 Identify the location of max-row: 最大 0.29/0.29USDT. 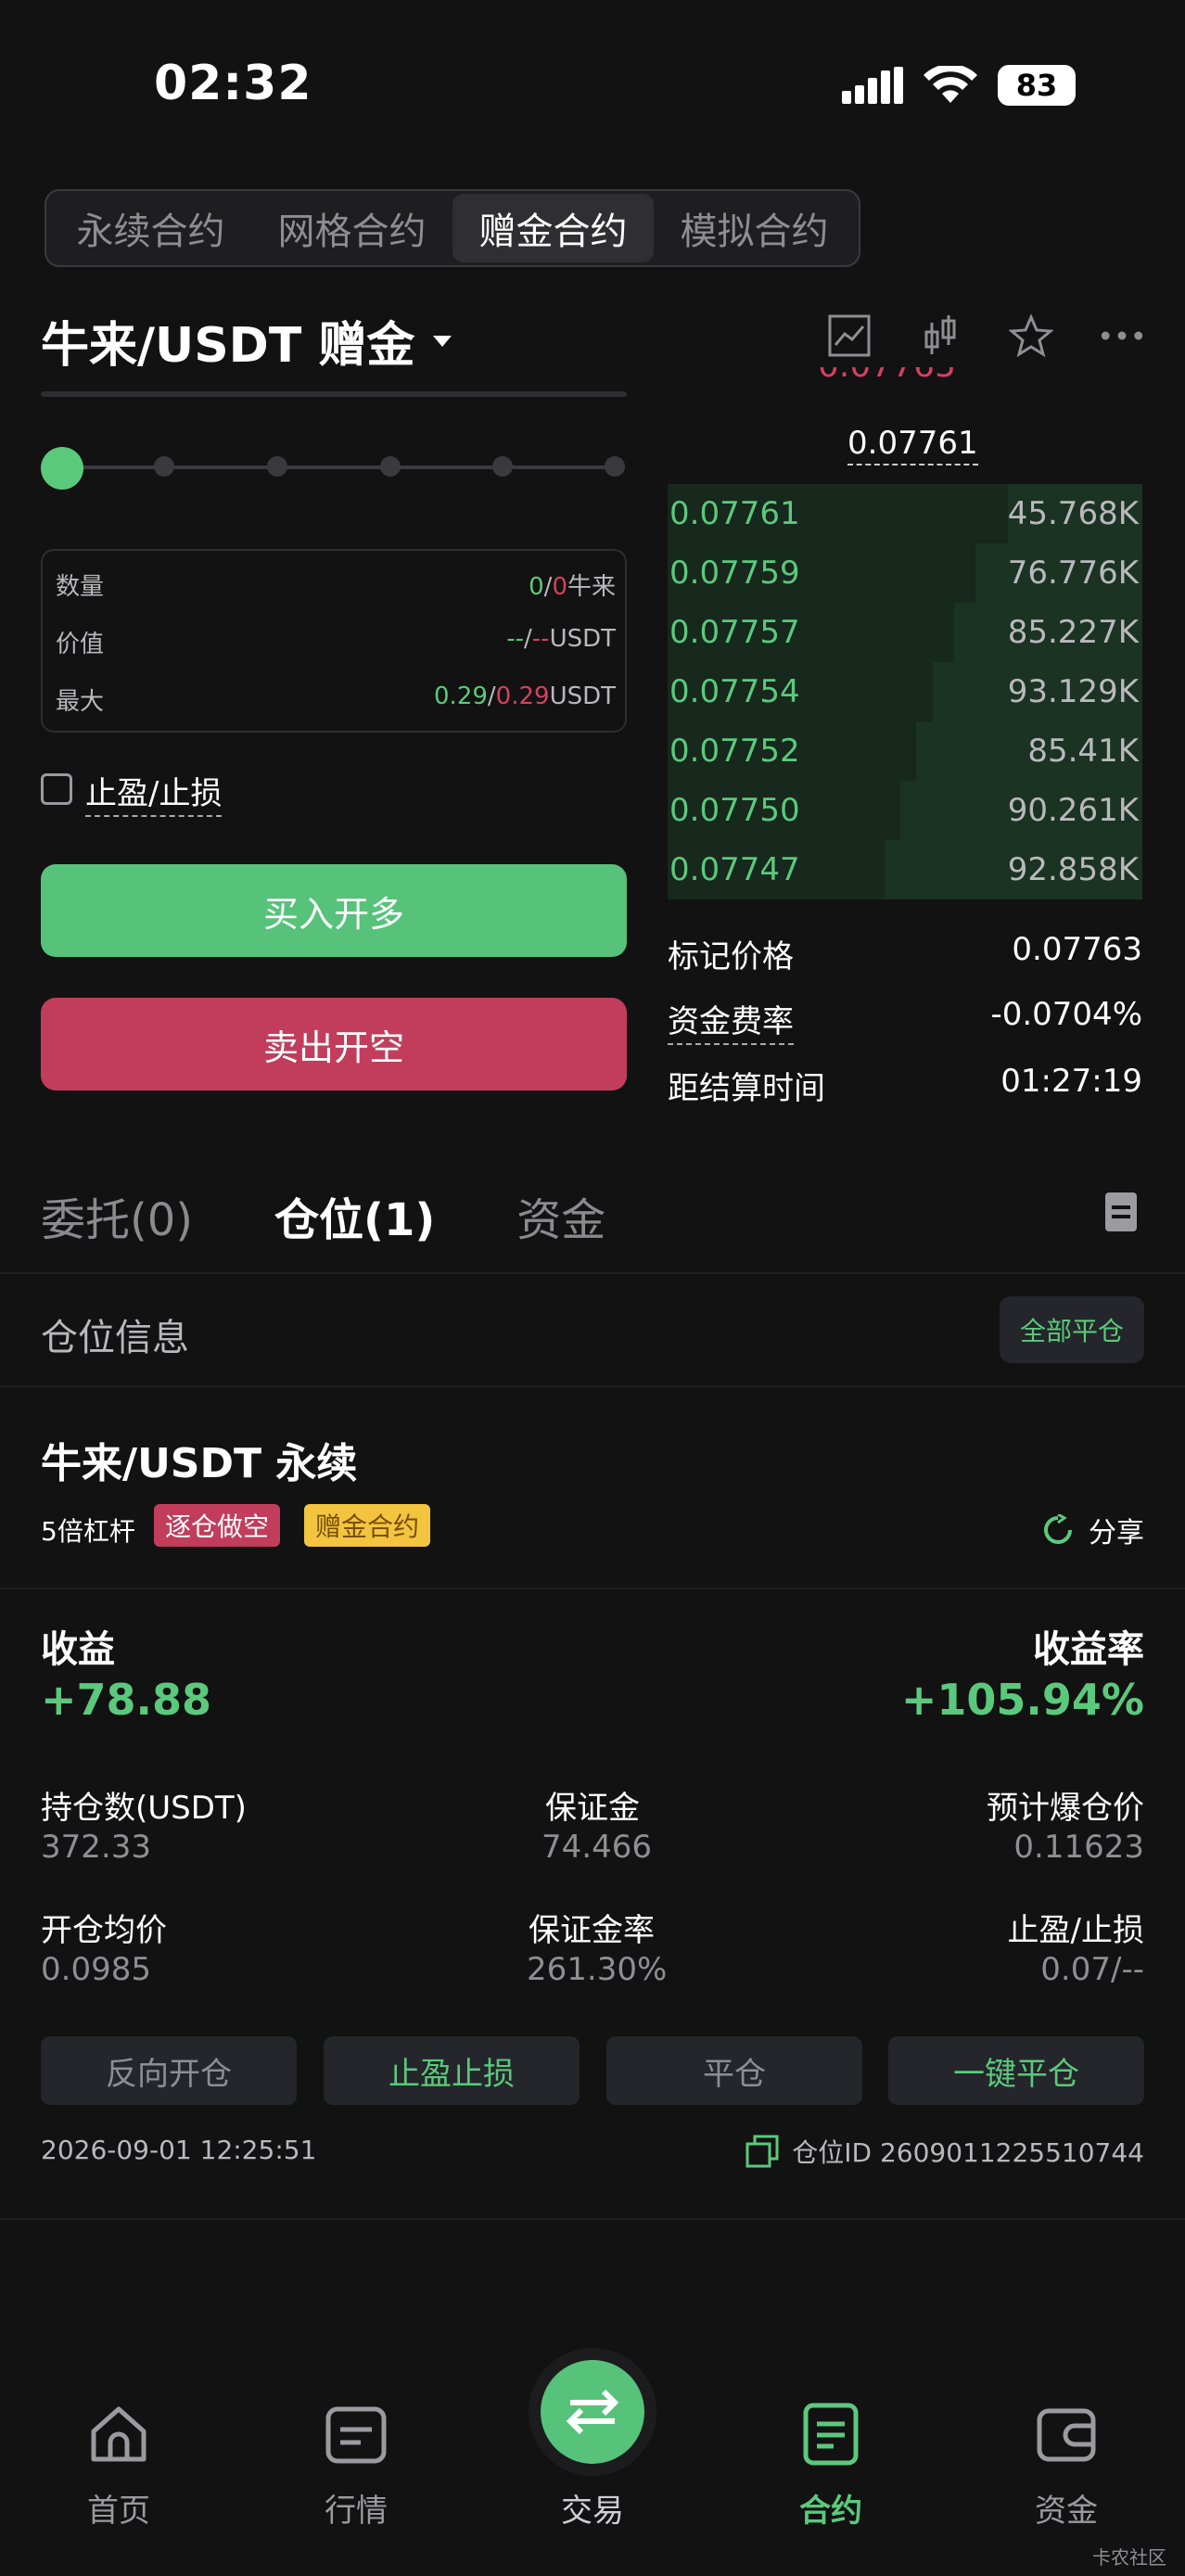
(336, 699).